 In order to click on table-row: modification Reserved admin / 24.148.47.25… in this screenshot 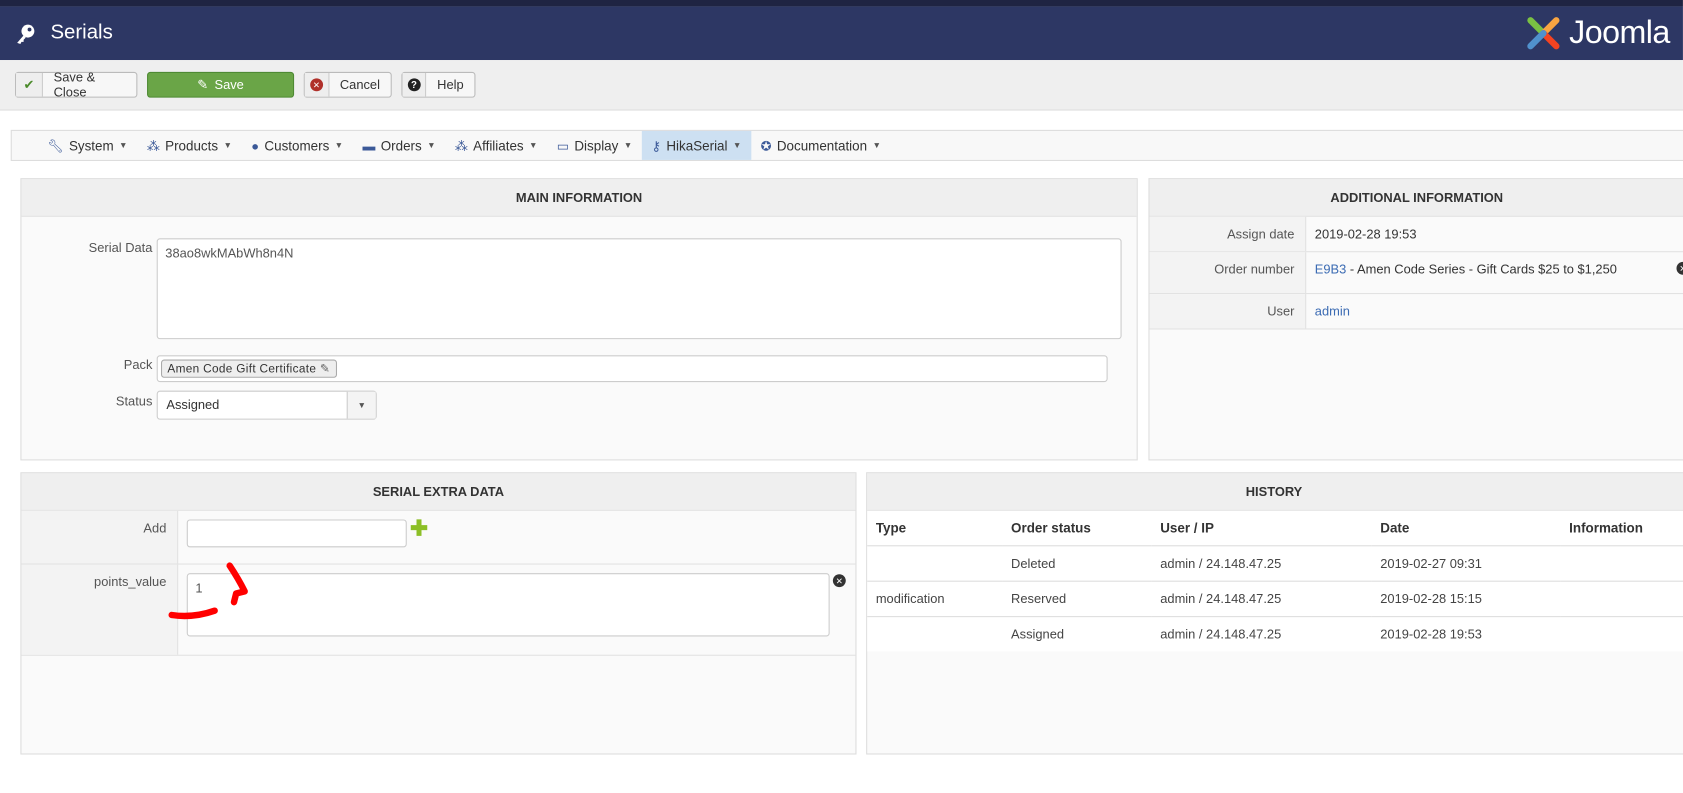, I will do `click(1275, 598)`.